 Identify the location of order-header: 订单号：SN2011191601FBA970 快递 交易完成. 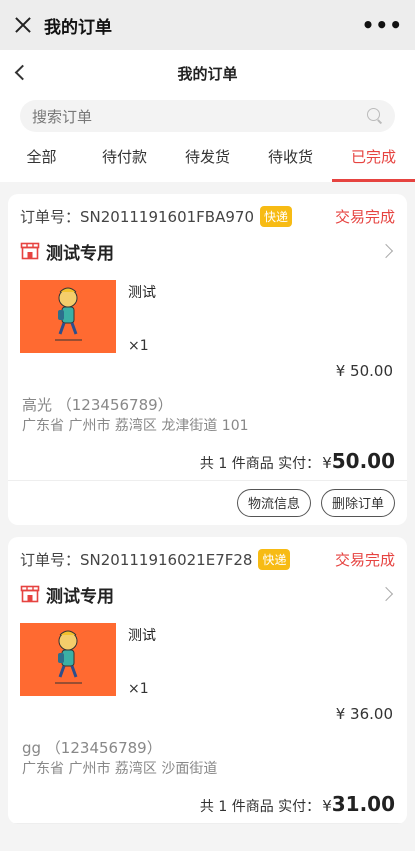
(207, 211).